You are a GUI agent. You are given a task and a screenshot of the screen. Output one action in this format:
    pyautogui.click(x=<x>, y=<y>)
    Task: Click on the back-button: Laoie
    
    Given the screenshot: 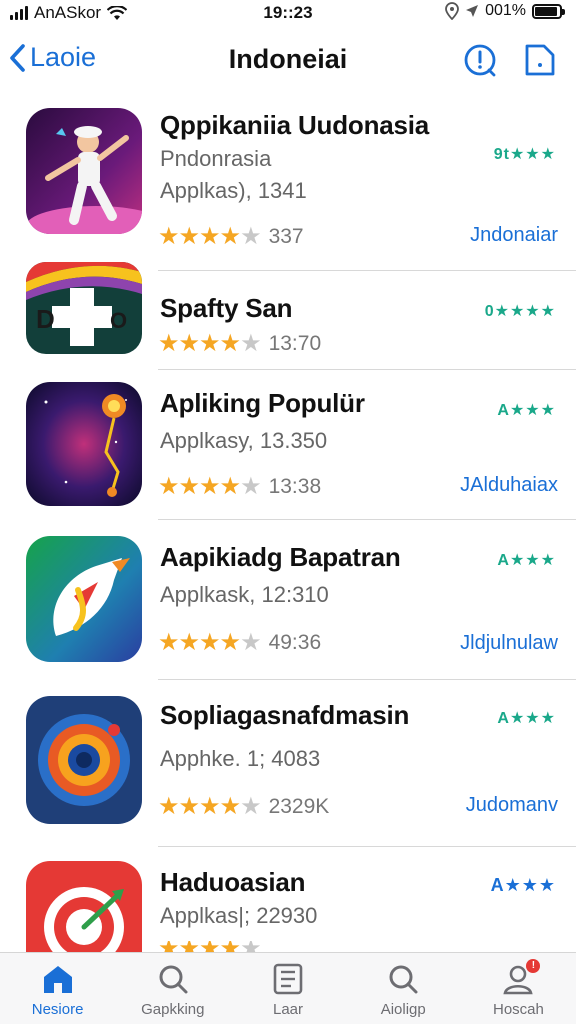 What is the action you would take?
    pyautogui.click(x=52, y=57)
    